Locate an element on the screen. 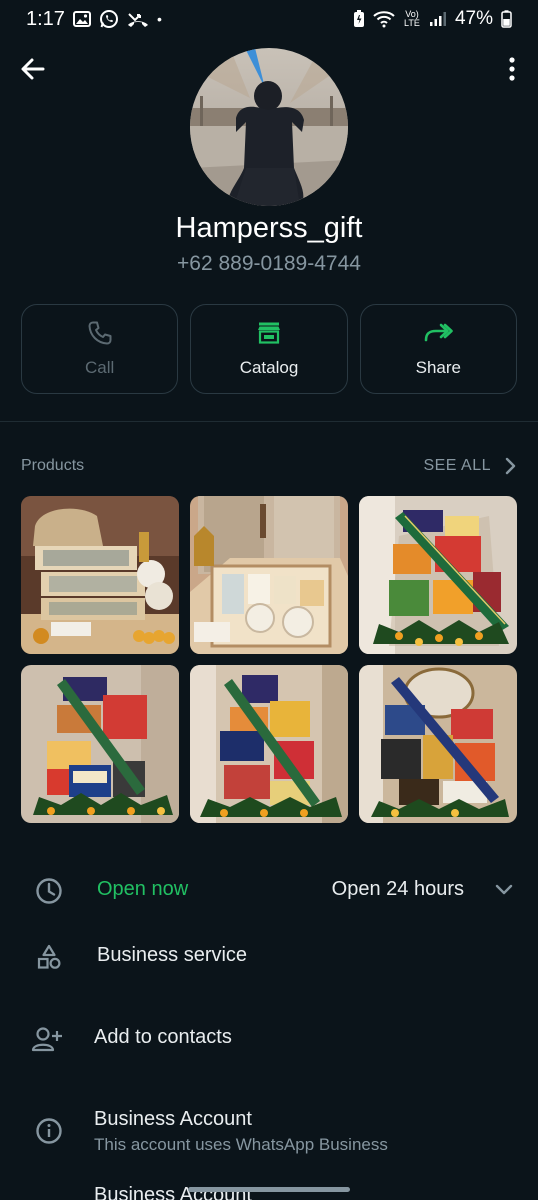 This screenshot has width=538, height=1200. phone-icon is located at coordinates (100, 333).